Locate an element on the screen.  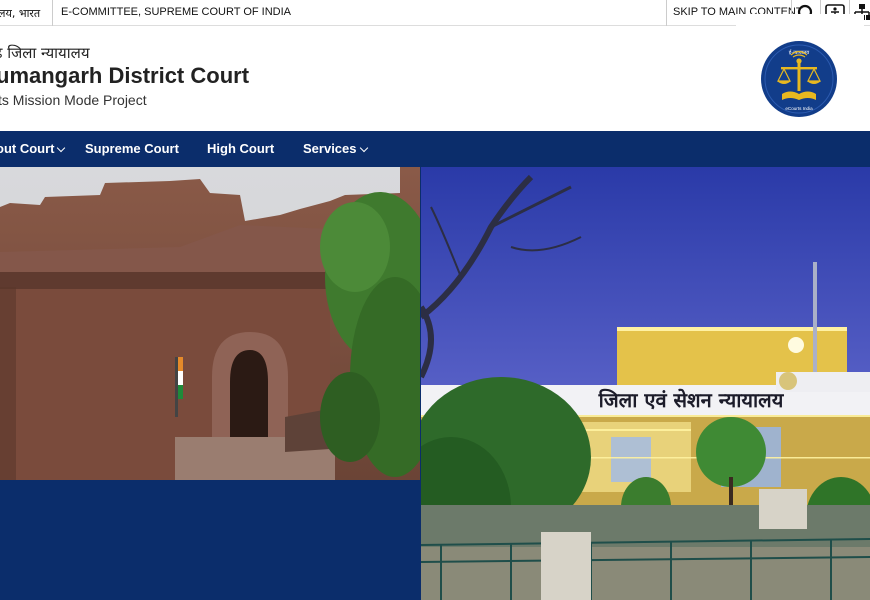
nav-about-court: out Court is located at coordinates (33, 148).